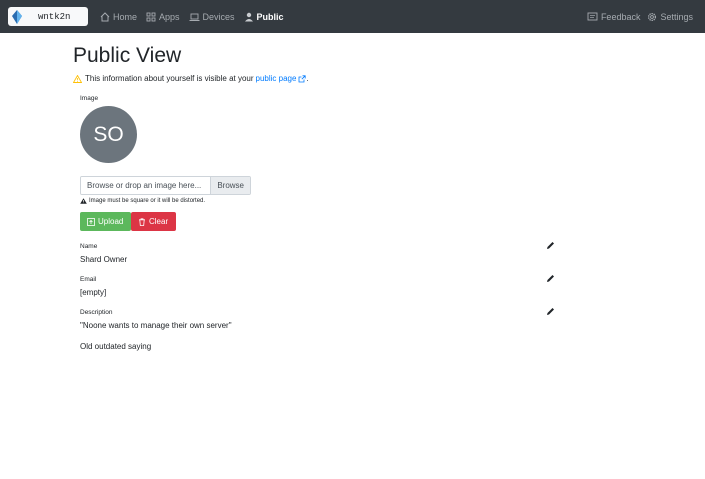 The image size is (705, 479). Describe the element at coordinates (303, 78) in the screenshot. I see `external-link-icon` at that location.